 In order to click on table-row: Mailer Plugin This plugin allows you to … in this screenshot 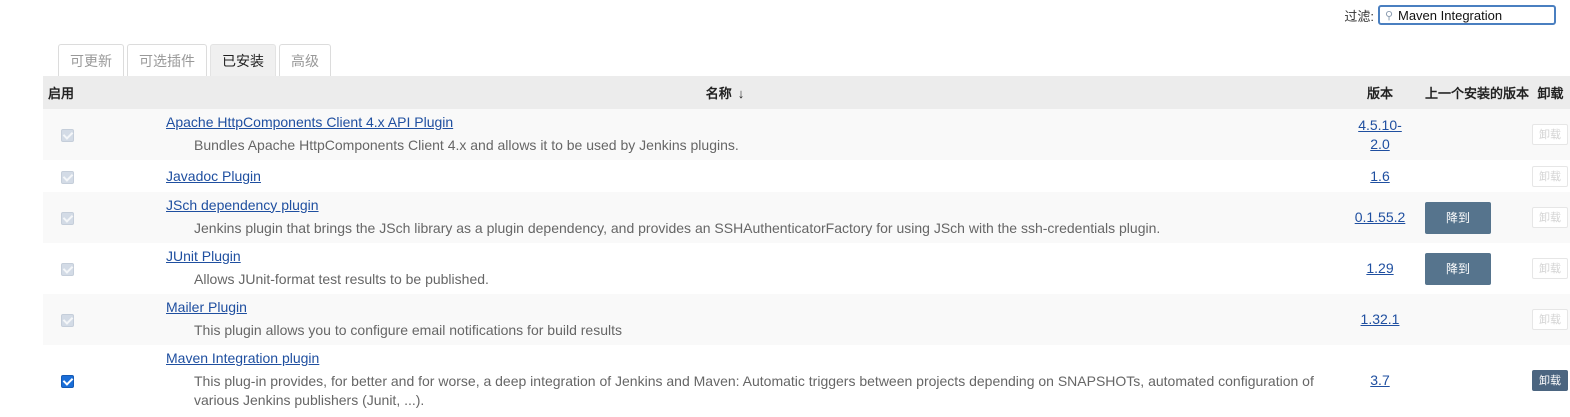, I will do `click(806, 319)`.